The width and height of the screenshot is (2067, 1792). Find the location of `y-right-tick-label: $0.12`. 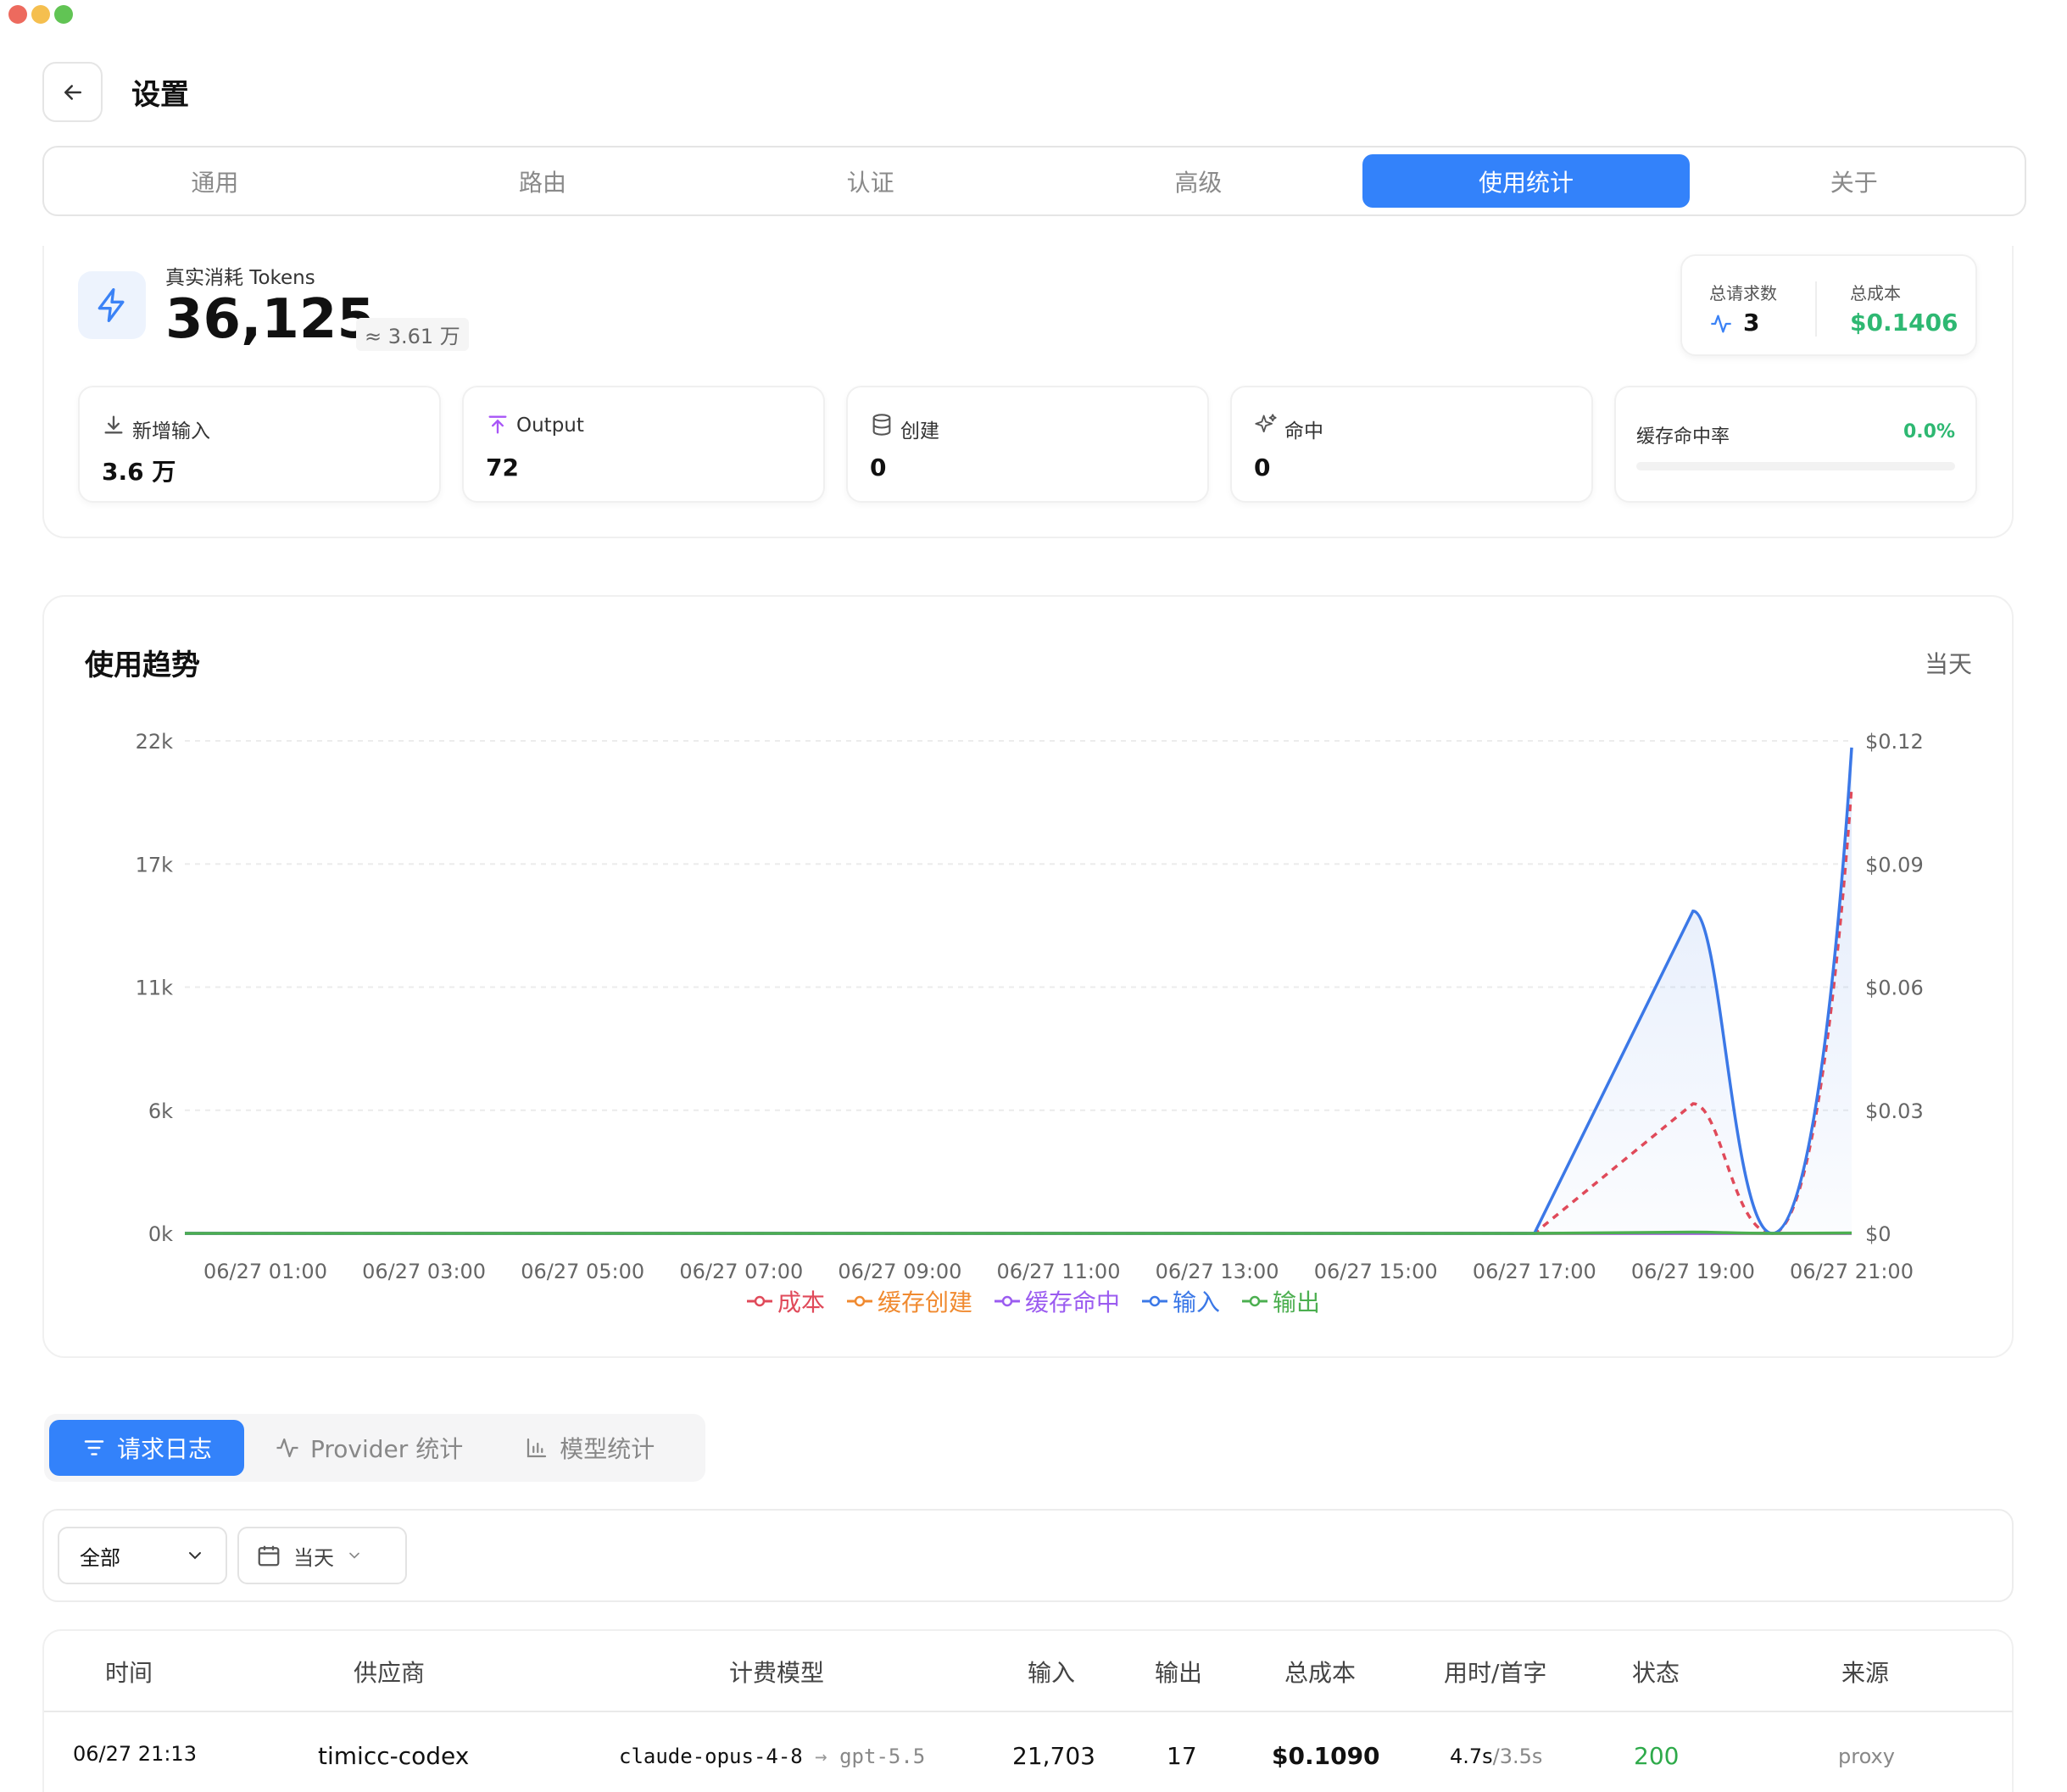

y-right-tick-label: $0.12 is located at coordinates (1894, 742).